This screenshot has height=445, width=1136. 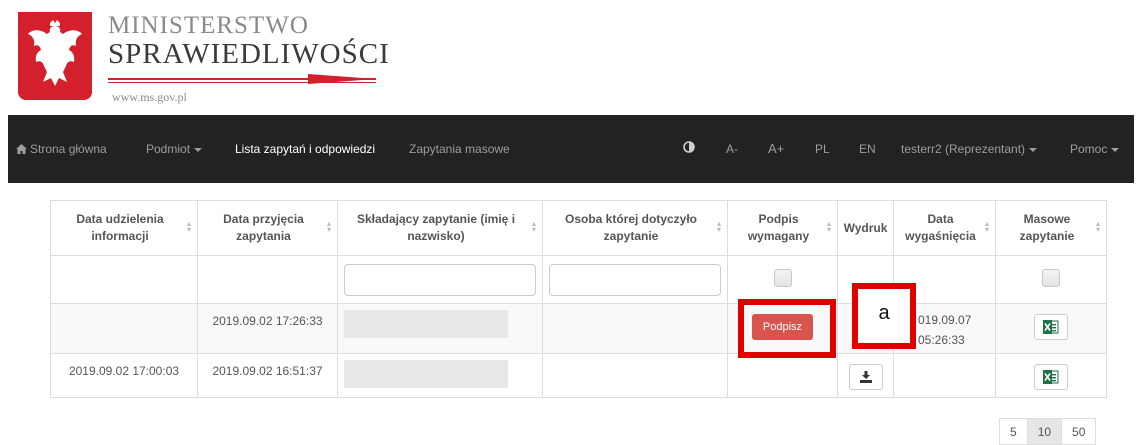 What do you see at coordinates (867, 149) in the screenshot?
I see `lang-en-button: EN` at bounding box center [867, 149].